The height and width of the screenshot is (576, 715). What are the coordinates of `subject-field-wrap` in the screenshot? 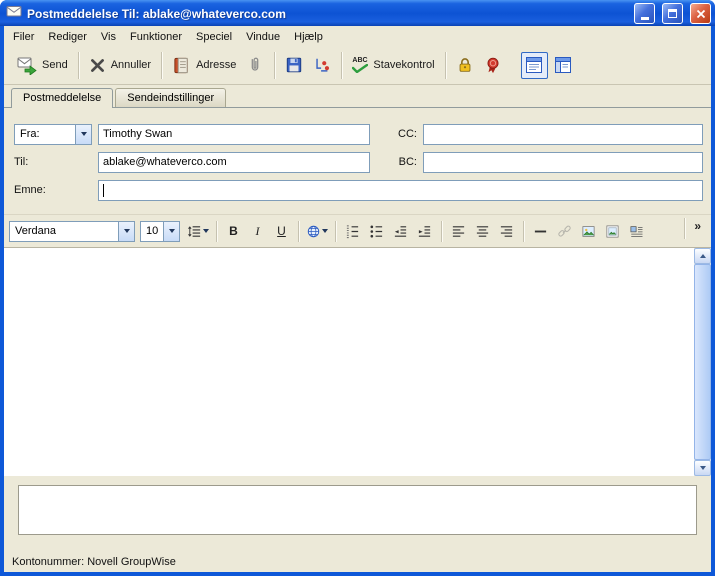 It's located at (400, 190).